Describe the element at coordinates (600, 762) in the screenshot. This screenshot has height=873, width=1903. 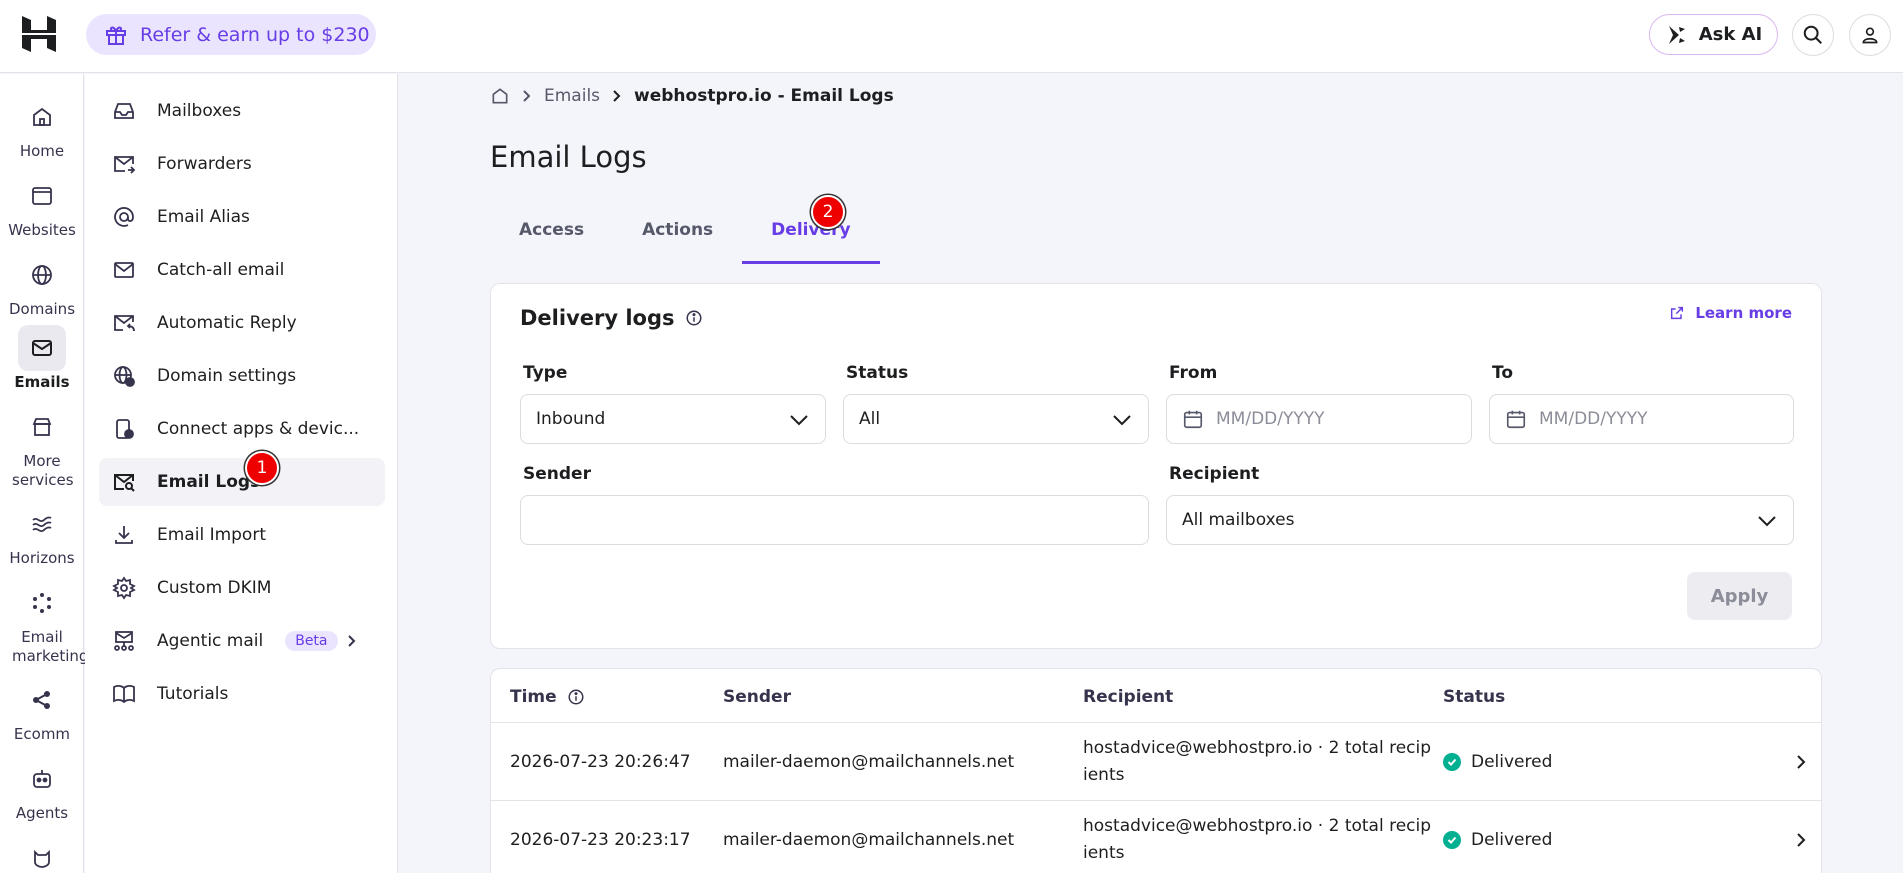
I see `row-time: 2026-07-23 20:26:47` at that location.